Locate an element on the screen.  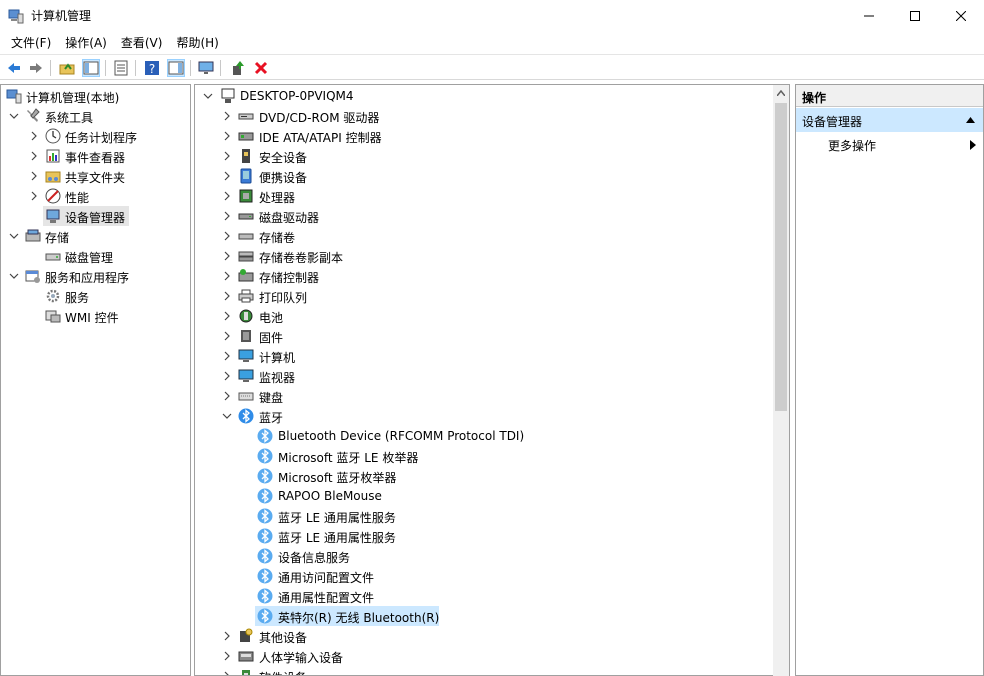
device-category-label: 计算机 is located at coordinates (277, 358).